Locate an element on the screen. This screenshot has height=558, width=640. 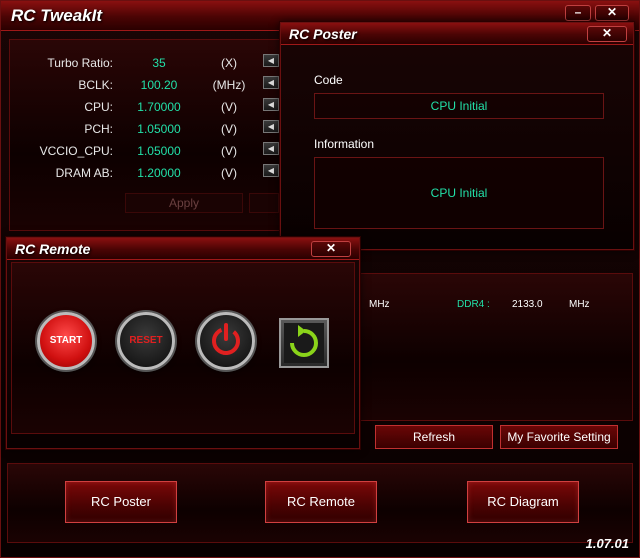
setting-label: Turbo Ratio: is located at coordinates (80, 63).